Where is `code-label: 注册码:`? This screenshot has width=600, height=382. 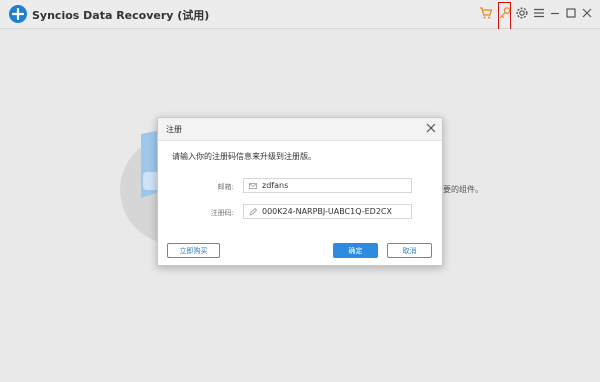
code-label: 注册码: is located at coordinates (222, 213).